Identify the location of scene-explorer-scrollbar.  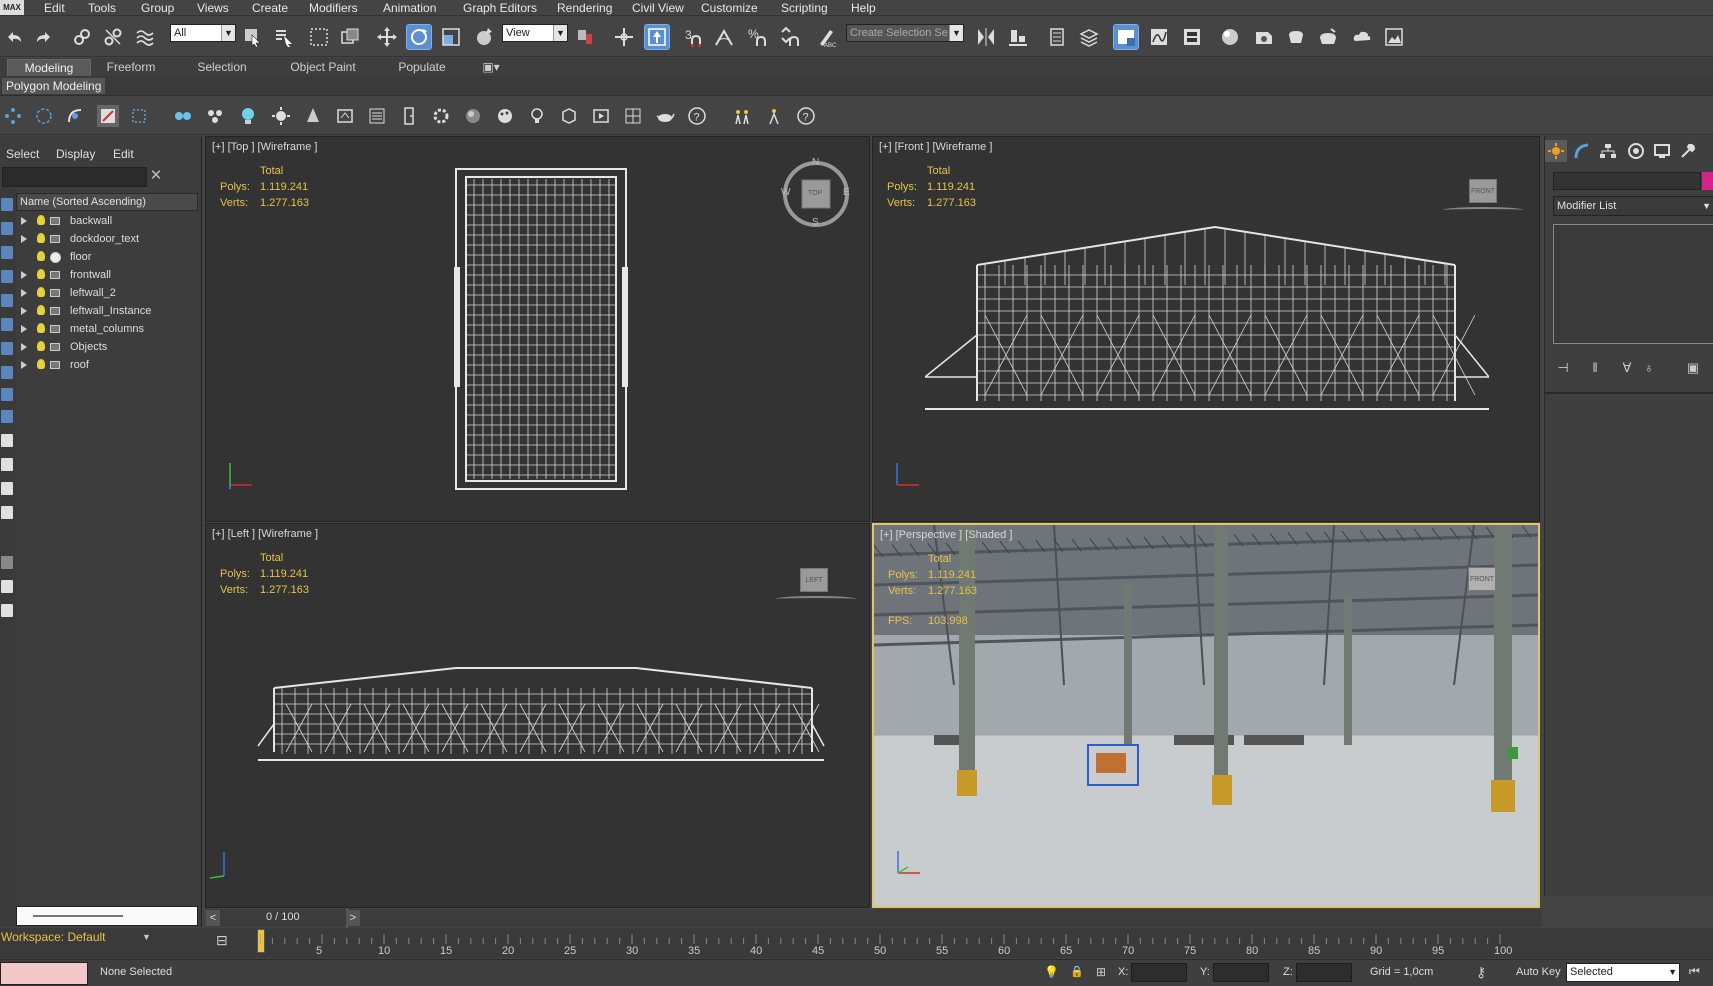
(107, 916).